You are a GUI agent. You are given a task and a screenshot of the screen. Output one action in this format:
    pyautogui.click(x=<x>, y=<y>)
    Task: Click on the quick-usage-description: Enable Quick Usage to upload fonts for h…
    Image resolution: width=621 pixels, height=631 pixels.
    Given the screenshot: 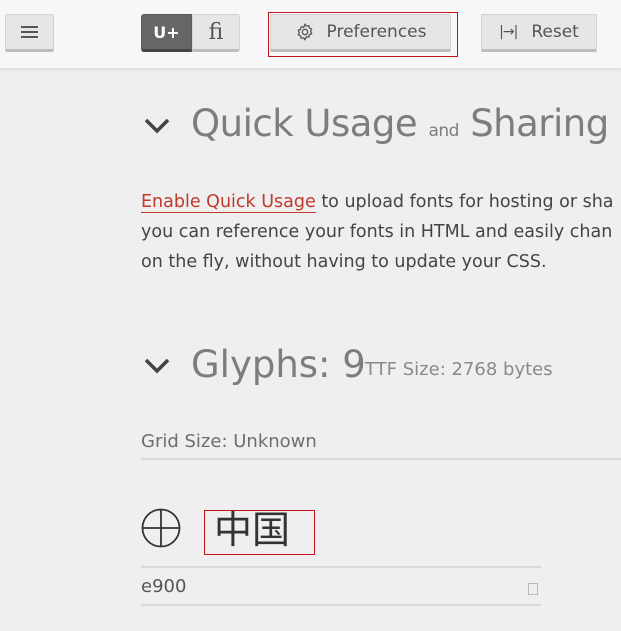 What is the action you would take?
    pyautogui.click(x=381, y=232)
    